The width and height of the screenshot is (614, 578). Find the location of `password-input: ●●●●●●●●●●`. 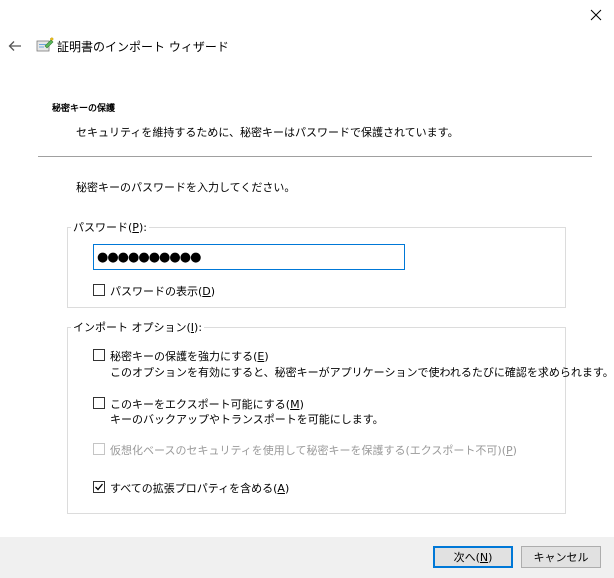

password-input: ●●●●●●●●●● is located at coordinates (249, 257).